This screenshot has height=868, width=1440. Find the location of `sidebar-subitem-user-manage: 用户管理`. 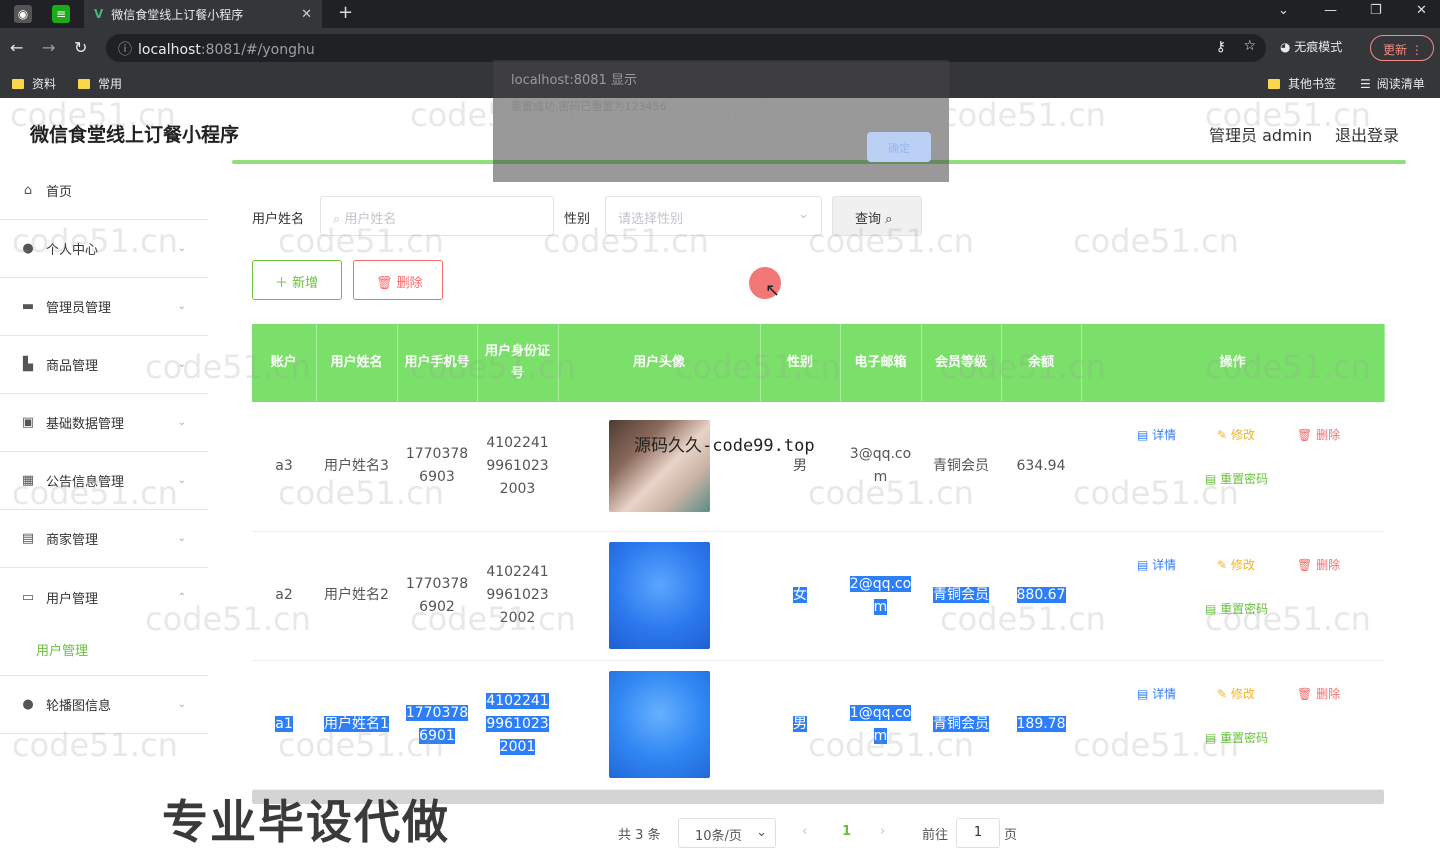

sidebar-subitem-user-manage: 用户管理 is located at coordinates (104, 651).